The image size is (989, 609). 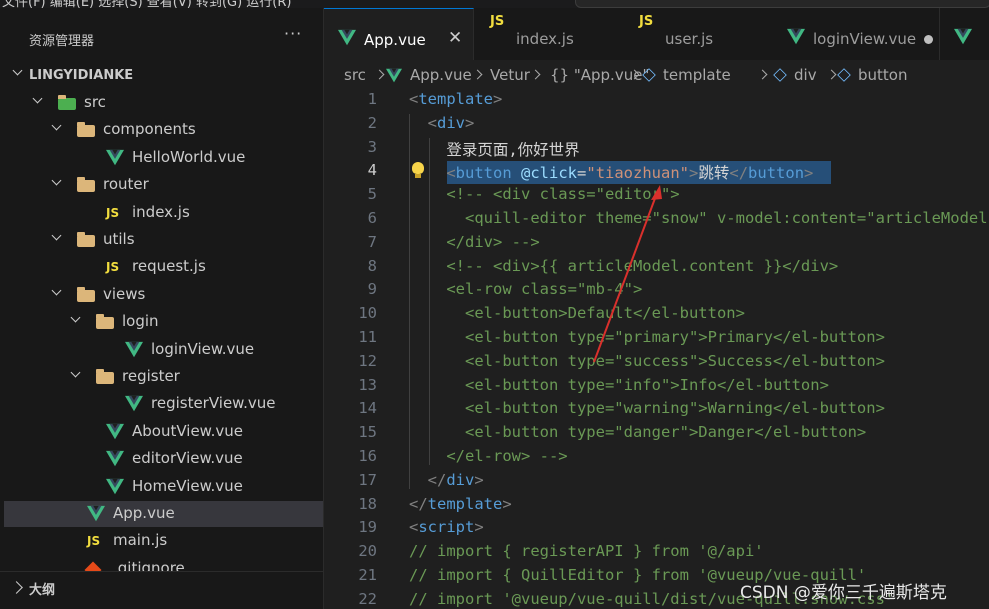 I want to click on breadcrumb-item: div, so click(x=805, y=75).